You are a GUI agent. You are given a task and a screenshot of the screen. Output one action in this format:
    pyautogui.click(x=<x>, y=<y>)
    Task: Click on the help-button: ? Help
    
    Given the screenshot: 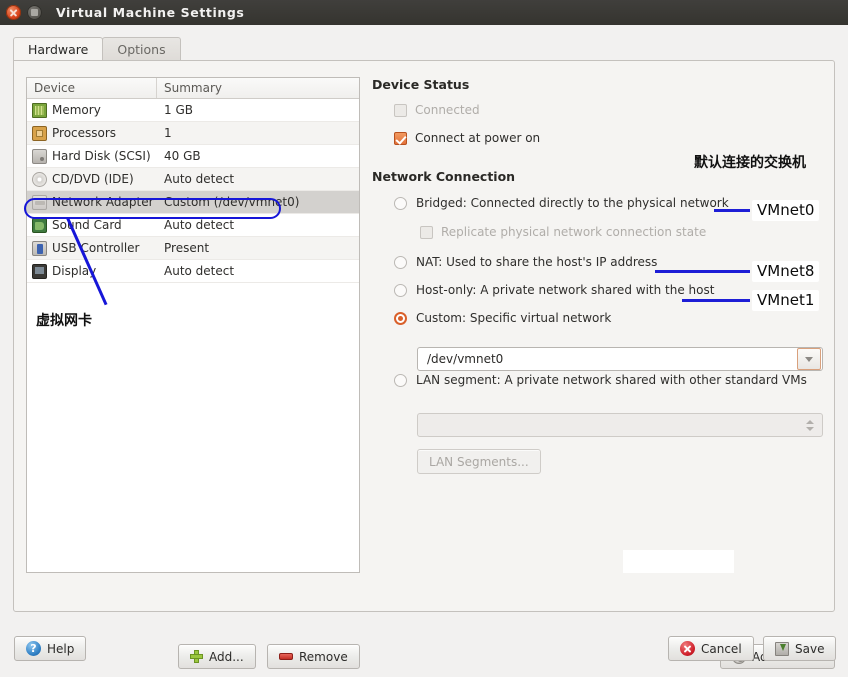 What is the action you would take?
    pyautogui.click(x=50, y=648)
    